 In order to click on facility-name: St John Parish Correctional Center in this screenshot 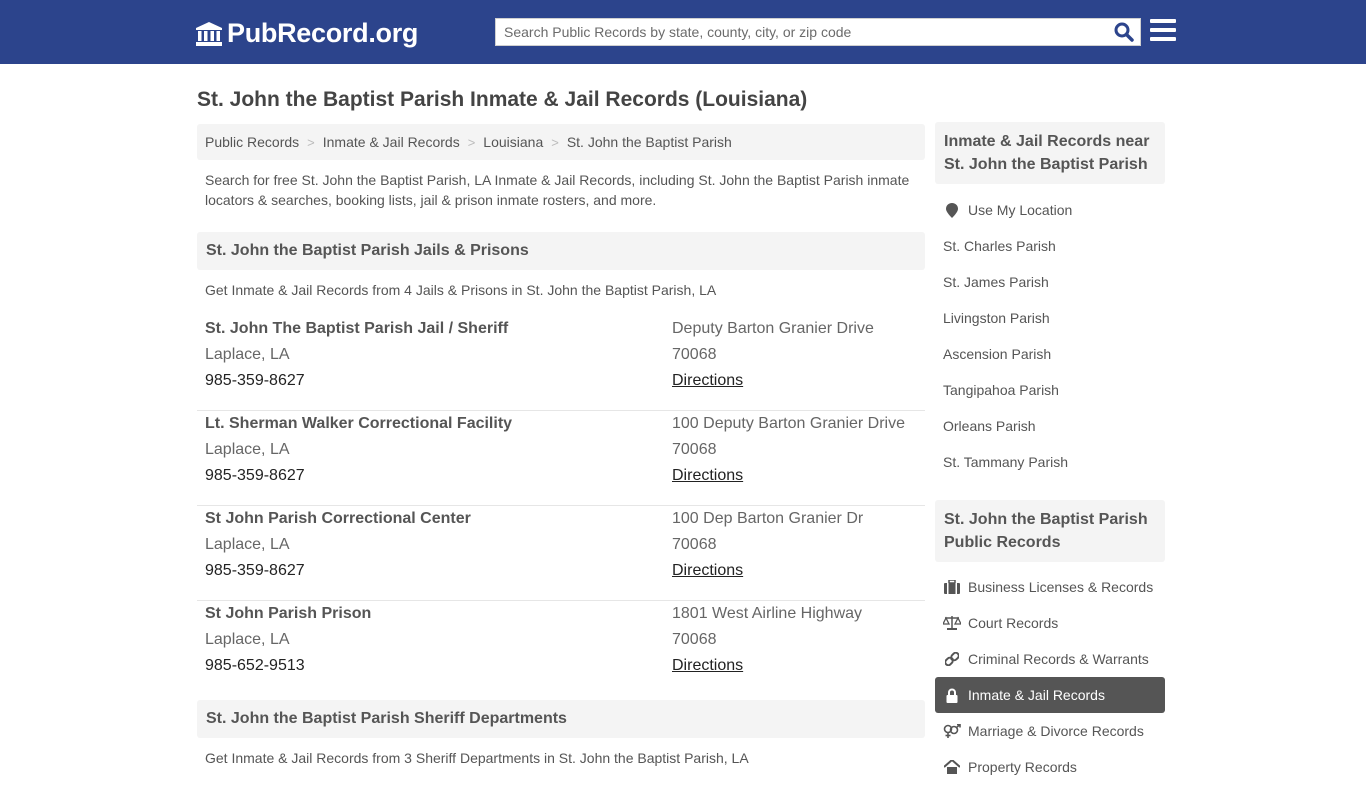, I will do `click(338, 518)`.